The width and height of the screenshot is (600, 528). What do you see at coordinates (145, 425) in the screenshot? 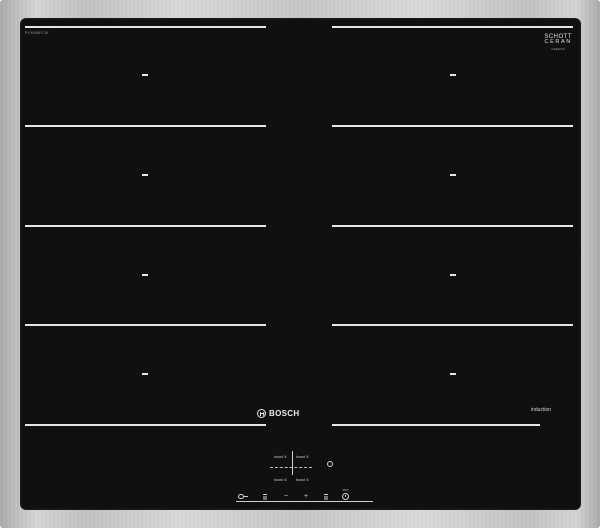
I see `left-zone-bottom-line` at bounding box center [145, 425].